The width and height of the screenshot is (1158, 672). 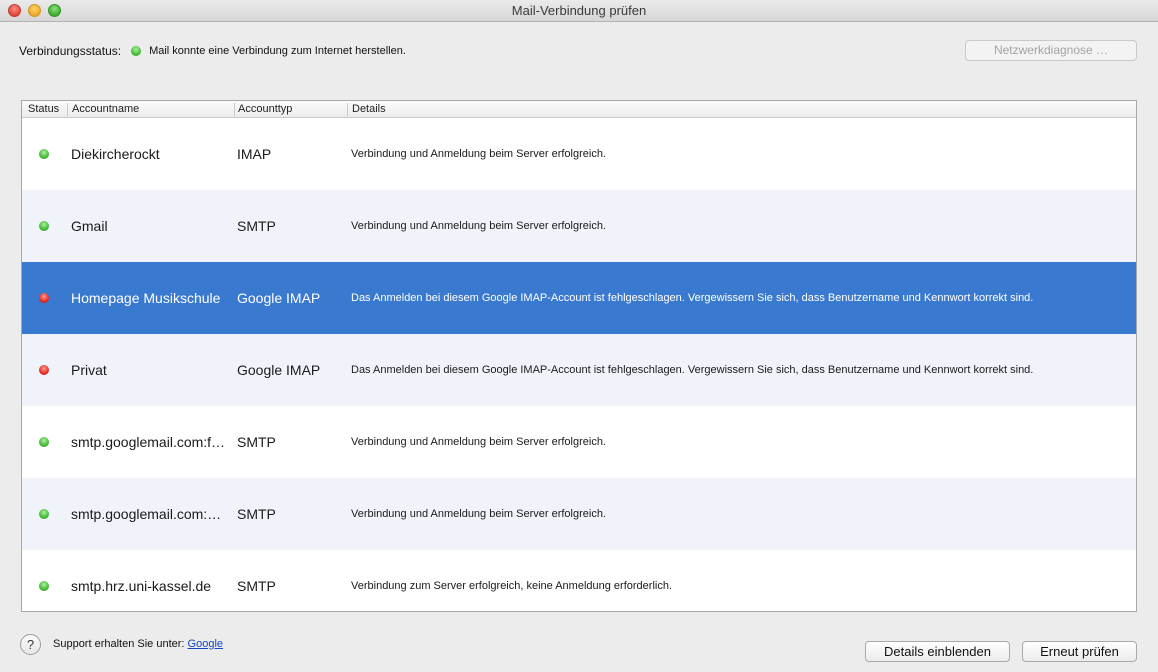 What do you see at coordinates (43, 109) in the screenshot?
I see `column-header-status: Status` at bounding box center [43, 109].